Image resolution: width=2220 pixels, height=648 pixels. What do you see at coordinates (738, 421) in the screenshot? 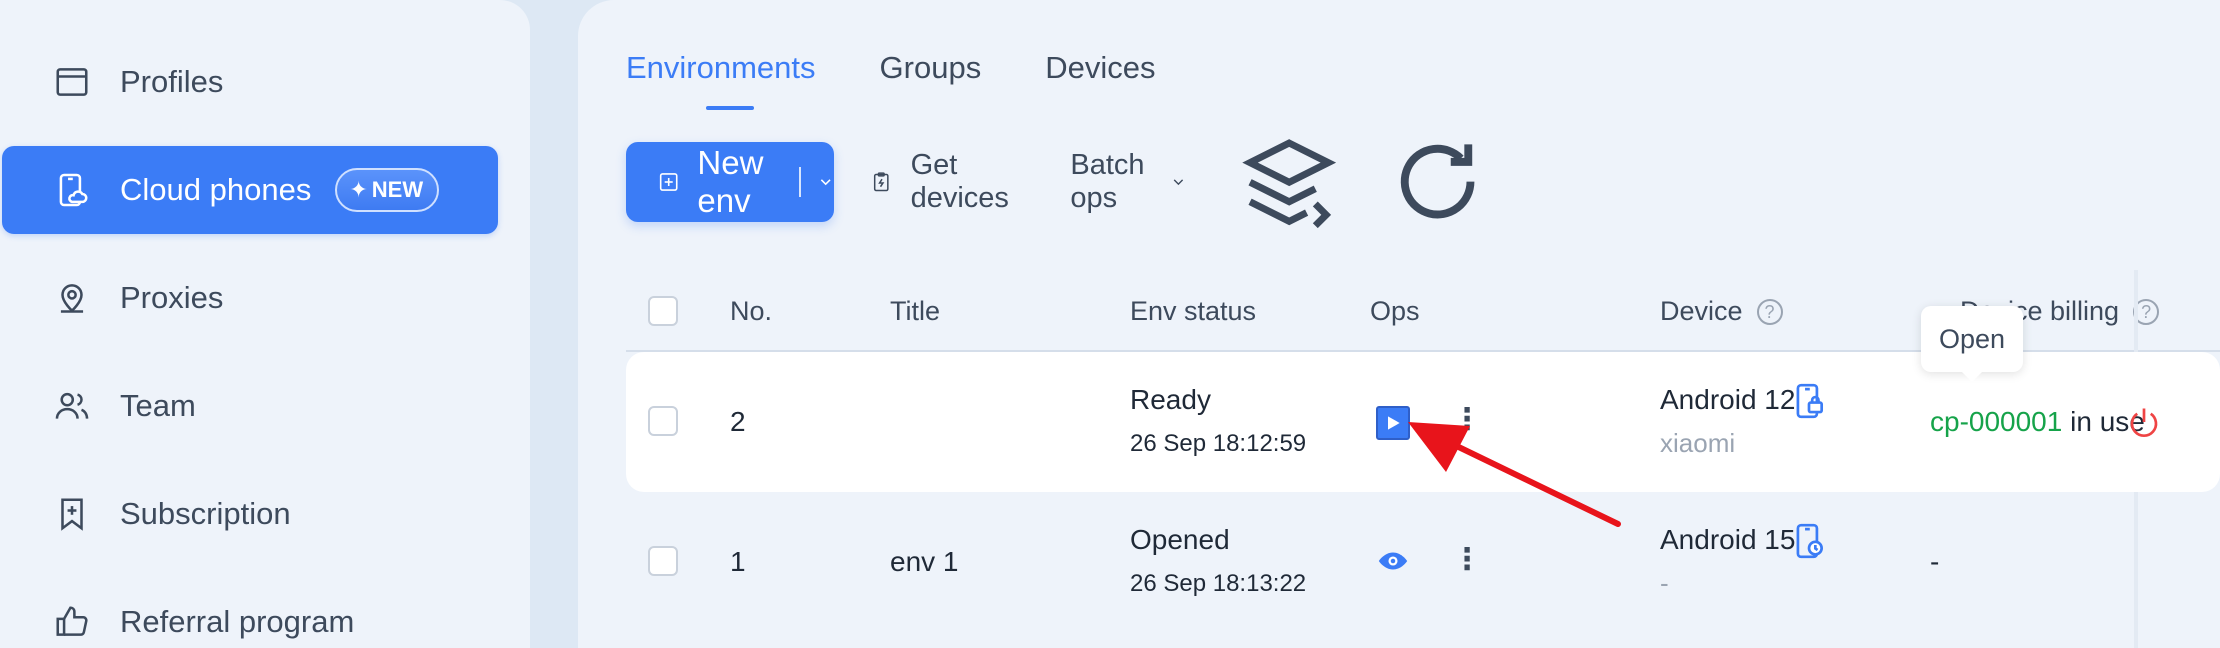
I see `row-no: 2` at bounding box center [738, 421].